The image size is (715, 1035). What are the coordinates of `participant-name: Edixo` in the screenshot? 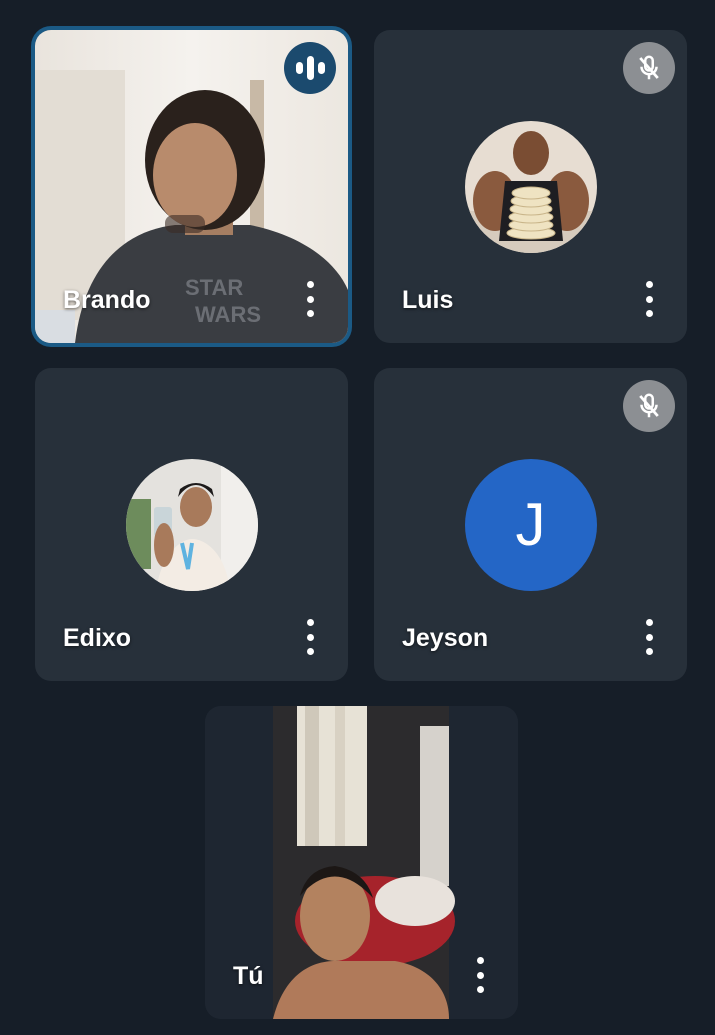 It's located at (97, 638).